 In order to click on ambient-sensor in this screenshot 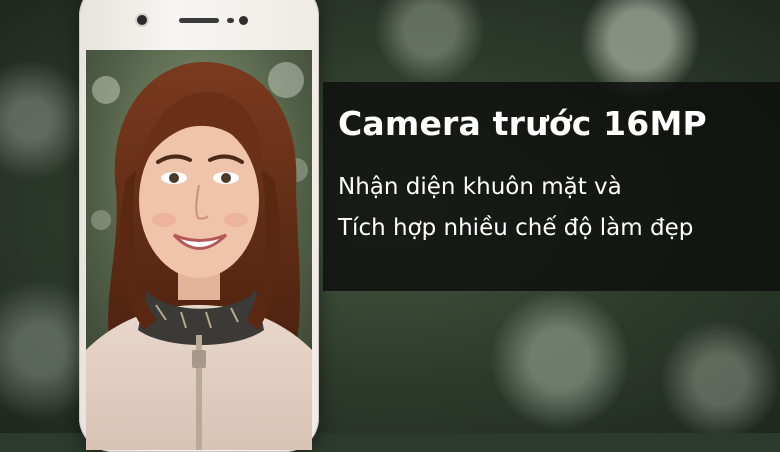, I will do `click(243, 20)`.